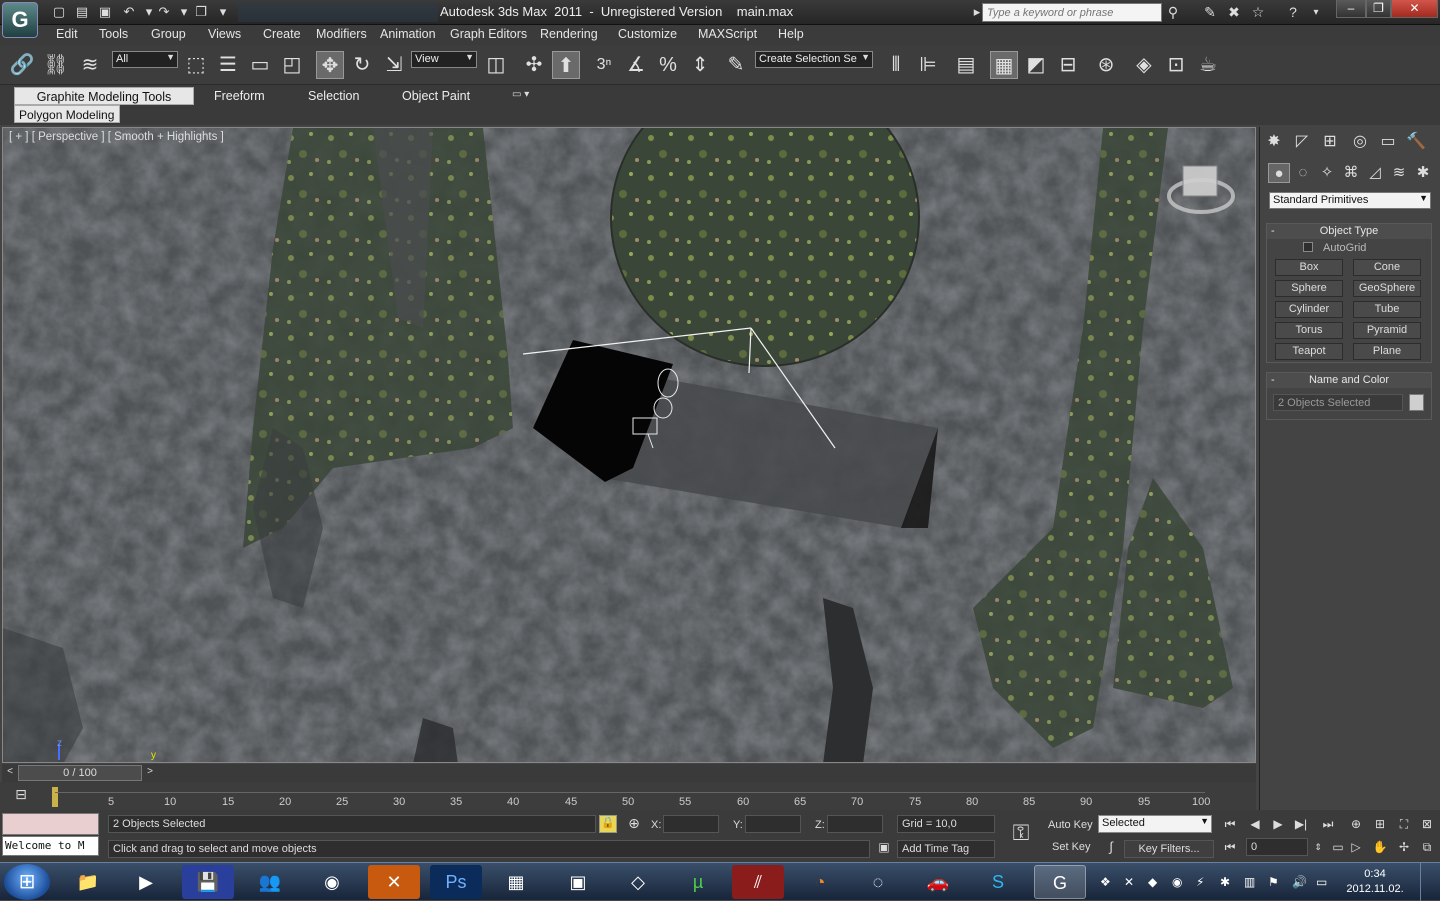  What do you see at coordinates (67, 114) in the screenshot?
I see `panel-polygon-modeling: Polygon Modeling` at bounding box center [67, 114].